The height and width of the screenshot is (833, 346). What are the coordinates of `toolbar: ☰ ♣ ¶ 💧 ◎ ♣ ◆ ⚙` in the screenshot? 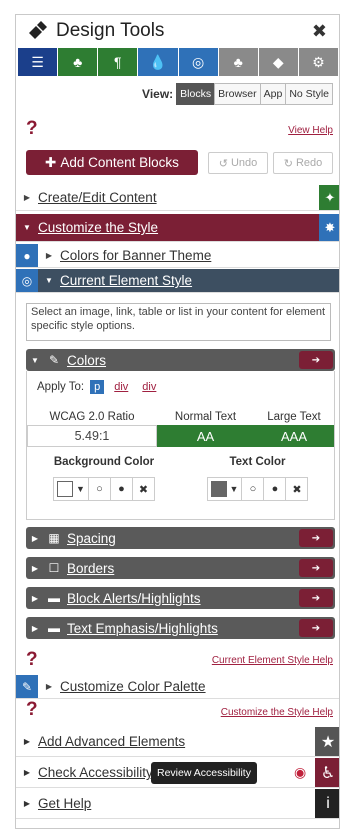 It's located at (178, 62).